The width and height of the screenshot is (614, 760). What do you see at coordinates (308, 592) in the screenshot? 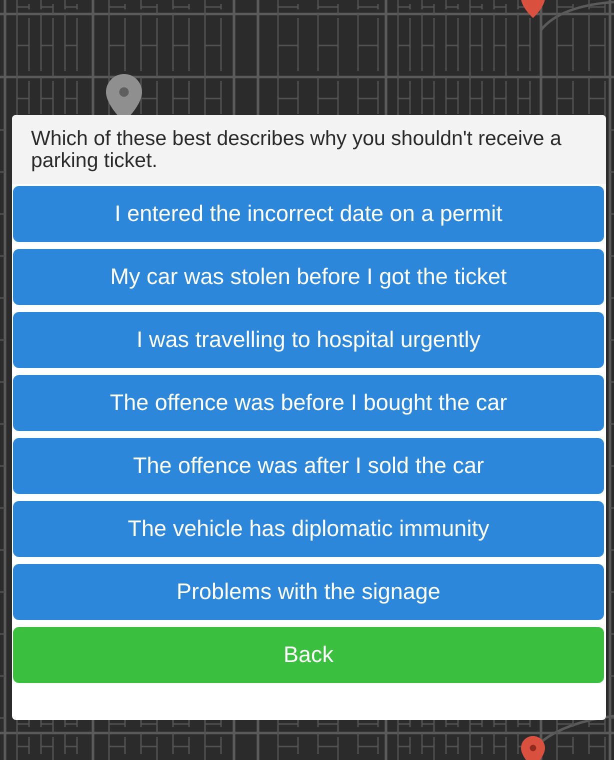
I see `option-button: Problems with the signage` at bounding box center [308, 592].